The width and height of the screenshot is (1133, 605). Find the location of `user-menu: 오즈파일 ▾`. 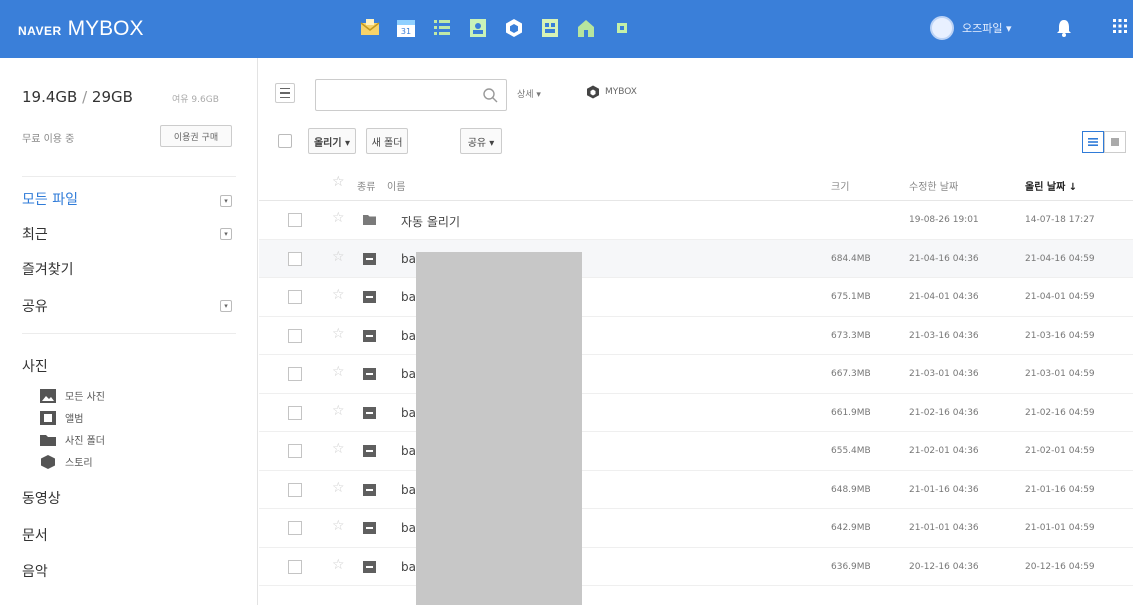

user-menu: 오즈파일 ▾ is located at coordinates (971, 28).